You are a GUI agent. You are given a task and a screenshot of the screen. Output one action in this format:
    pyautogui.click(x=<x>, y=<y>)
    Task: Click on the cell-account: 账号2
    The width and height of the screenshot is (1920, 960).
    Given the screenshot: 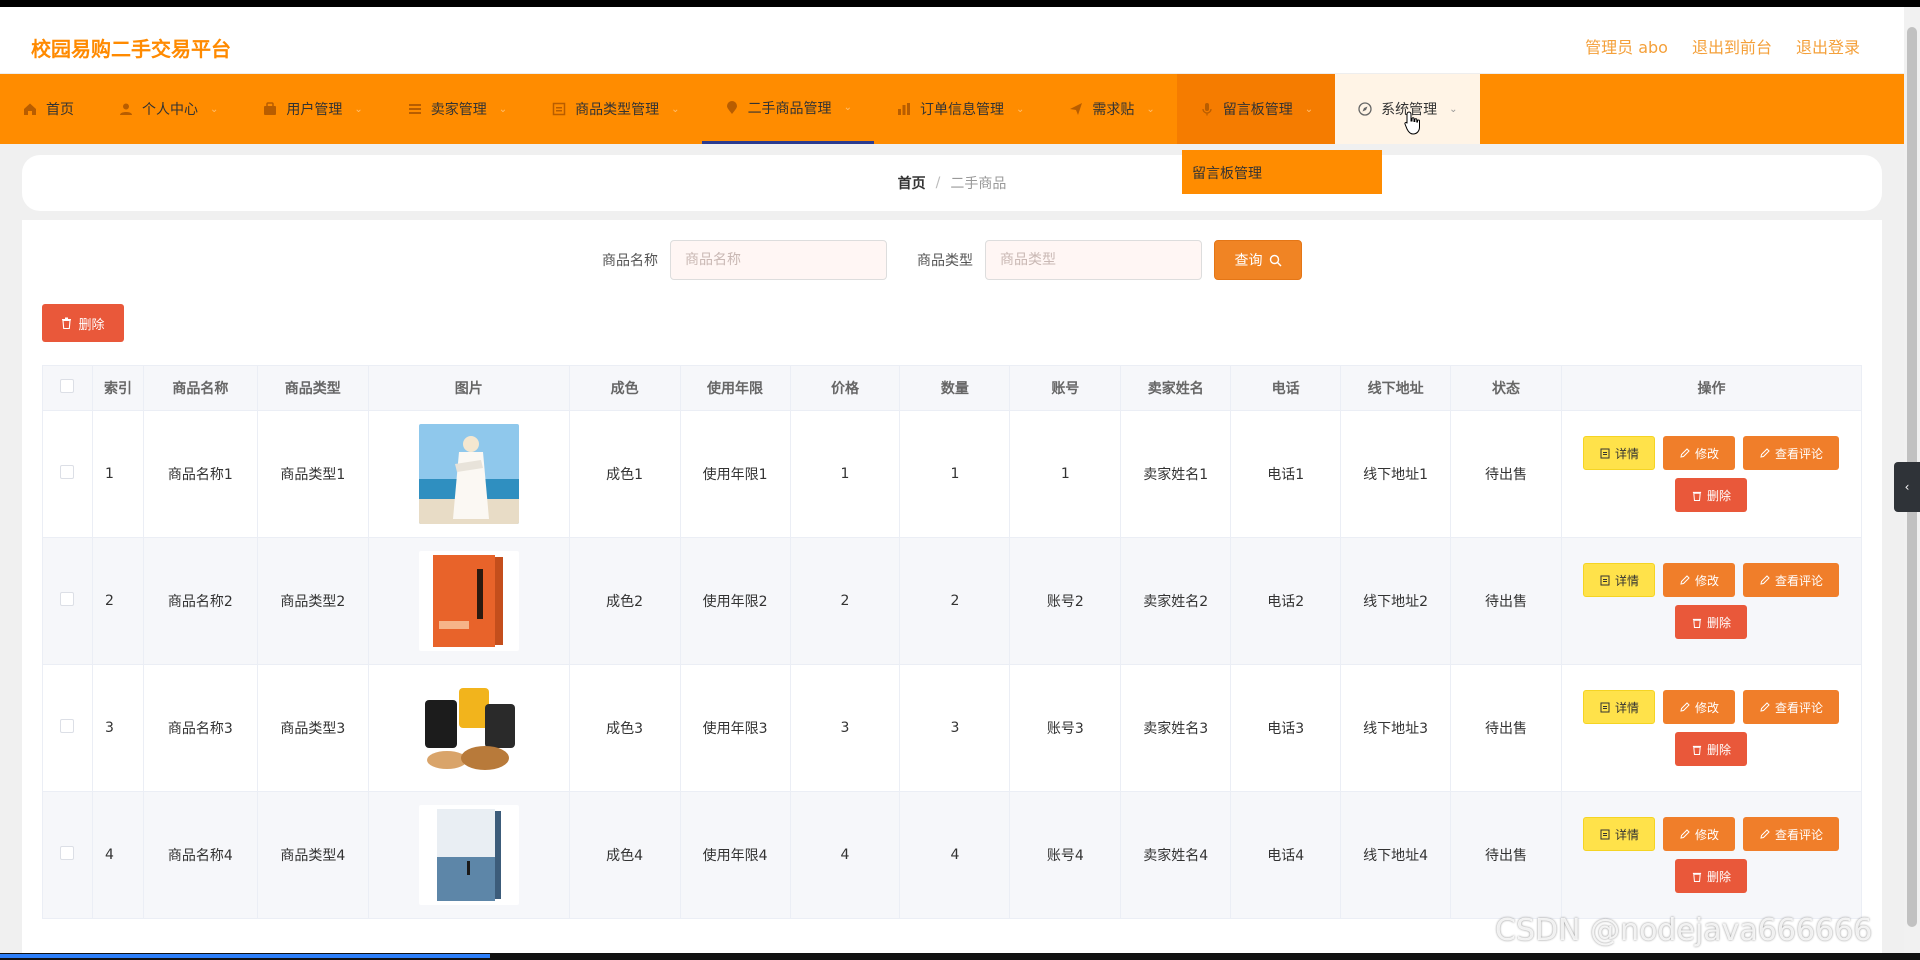 What is the action you would take?
    pyautogui.click(x=1065, y=601)
    